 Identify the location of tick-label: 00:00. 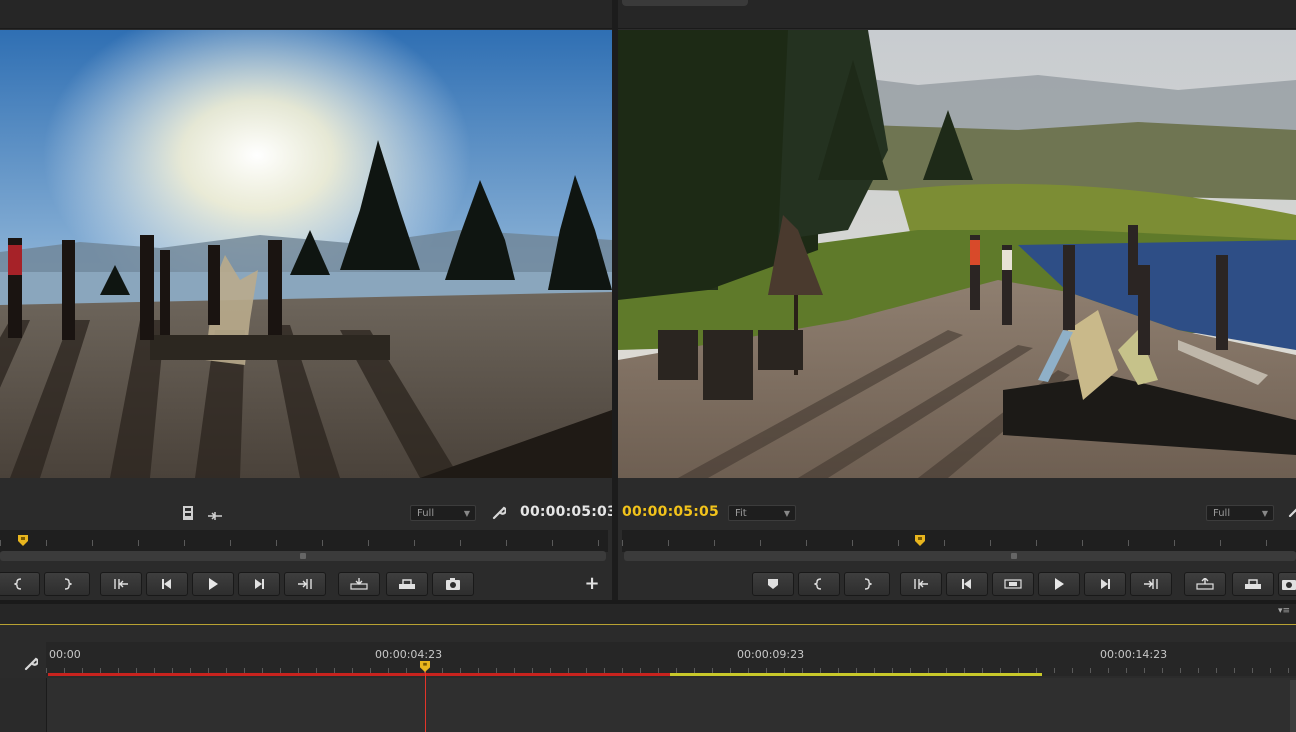
(65, 654).